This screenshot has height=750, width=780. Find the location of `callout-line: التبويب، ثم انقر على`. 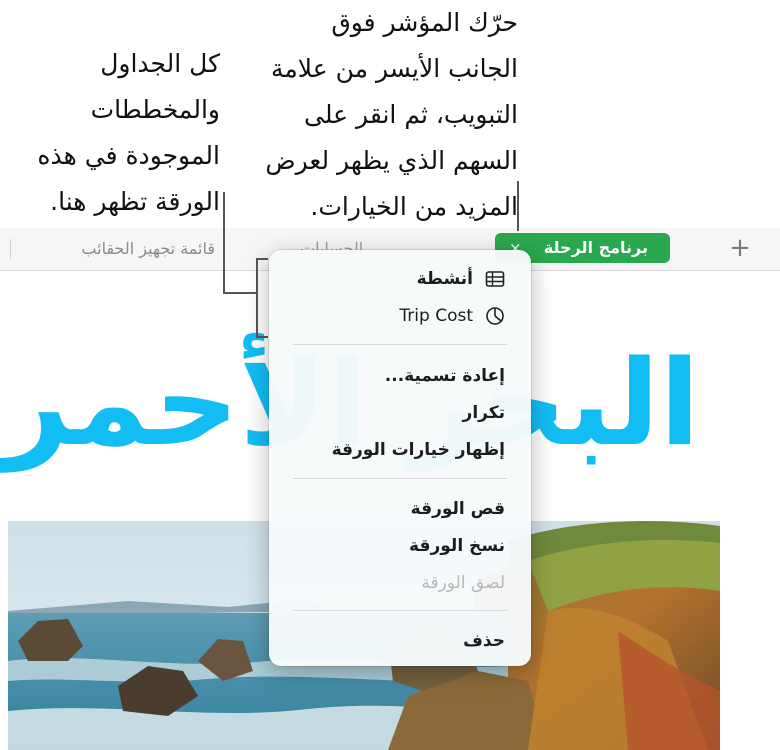

callout-line: التبويب، ثم انقر على is located at coordinates (411, 114).